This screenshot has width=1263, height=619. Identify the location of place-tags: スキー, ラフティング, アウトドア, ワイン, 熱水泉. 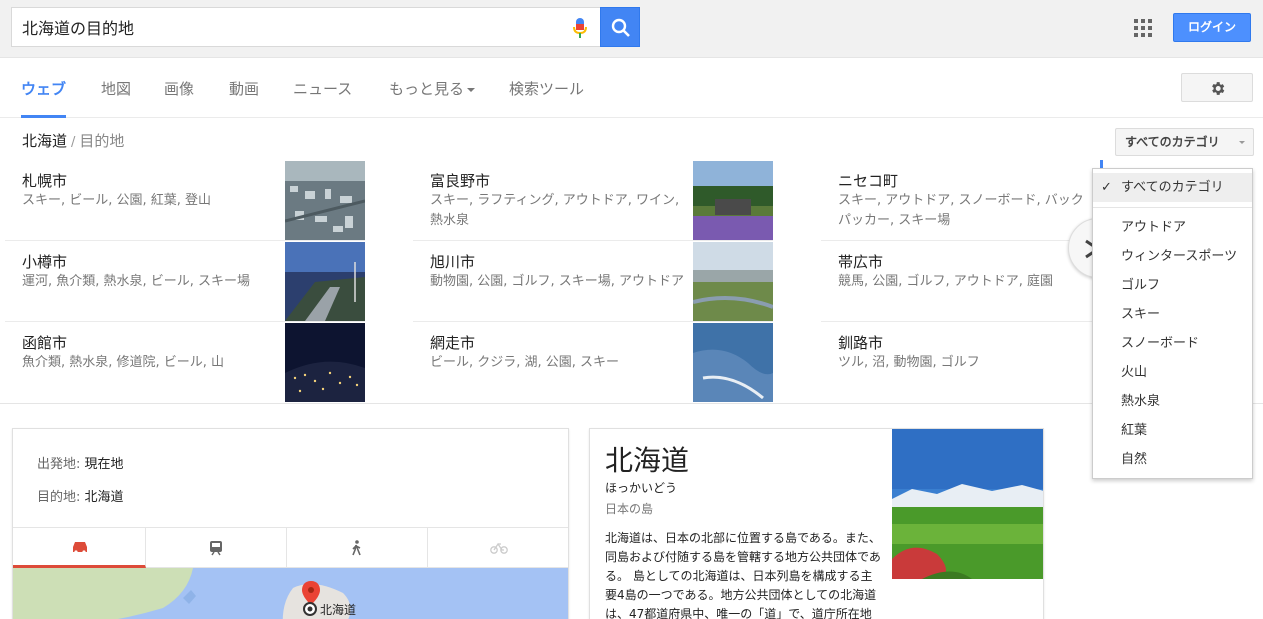
(555, 210).